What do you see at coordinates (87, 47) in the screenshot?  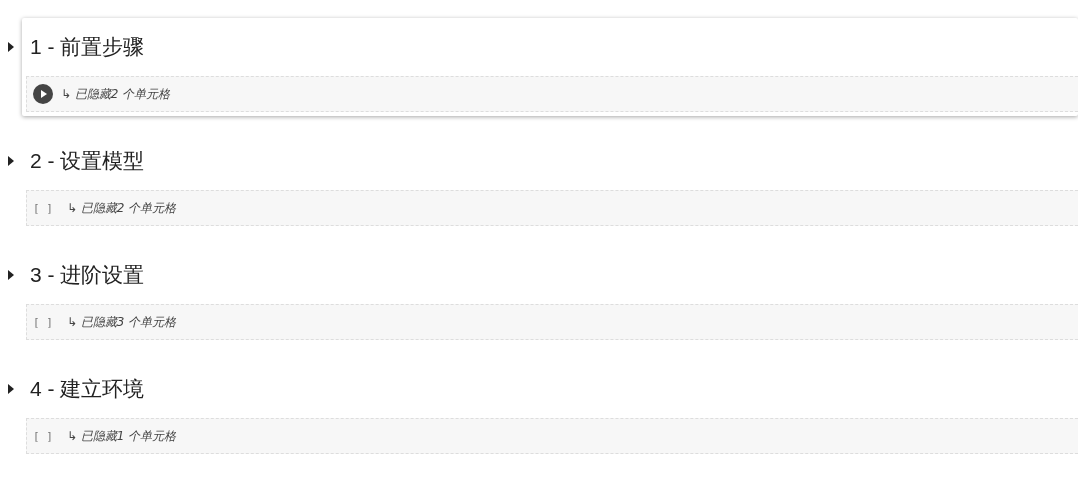 I see `section-heading: 1 - 前置步骤` at bounding box center [87, 47].